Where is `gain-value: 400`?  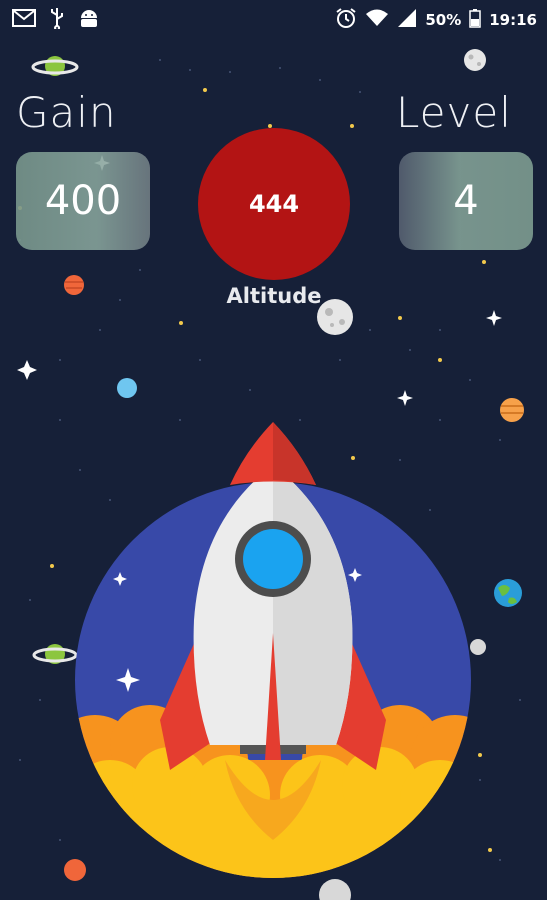
gain-value: 400 is located at coordinates (83, 201).